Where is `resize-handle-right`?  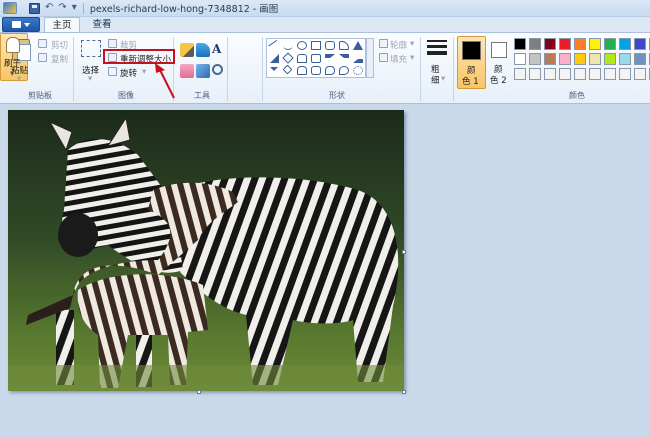
resize-handle-right is located at coordinates (404, 252).